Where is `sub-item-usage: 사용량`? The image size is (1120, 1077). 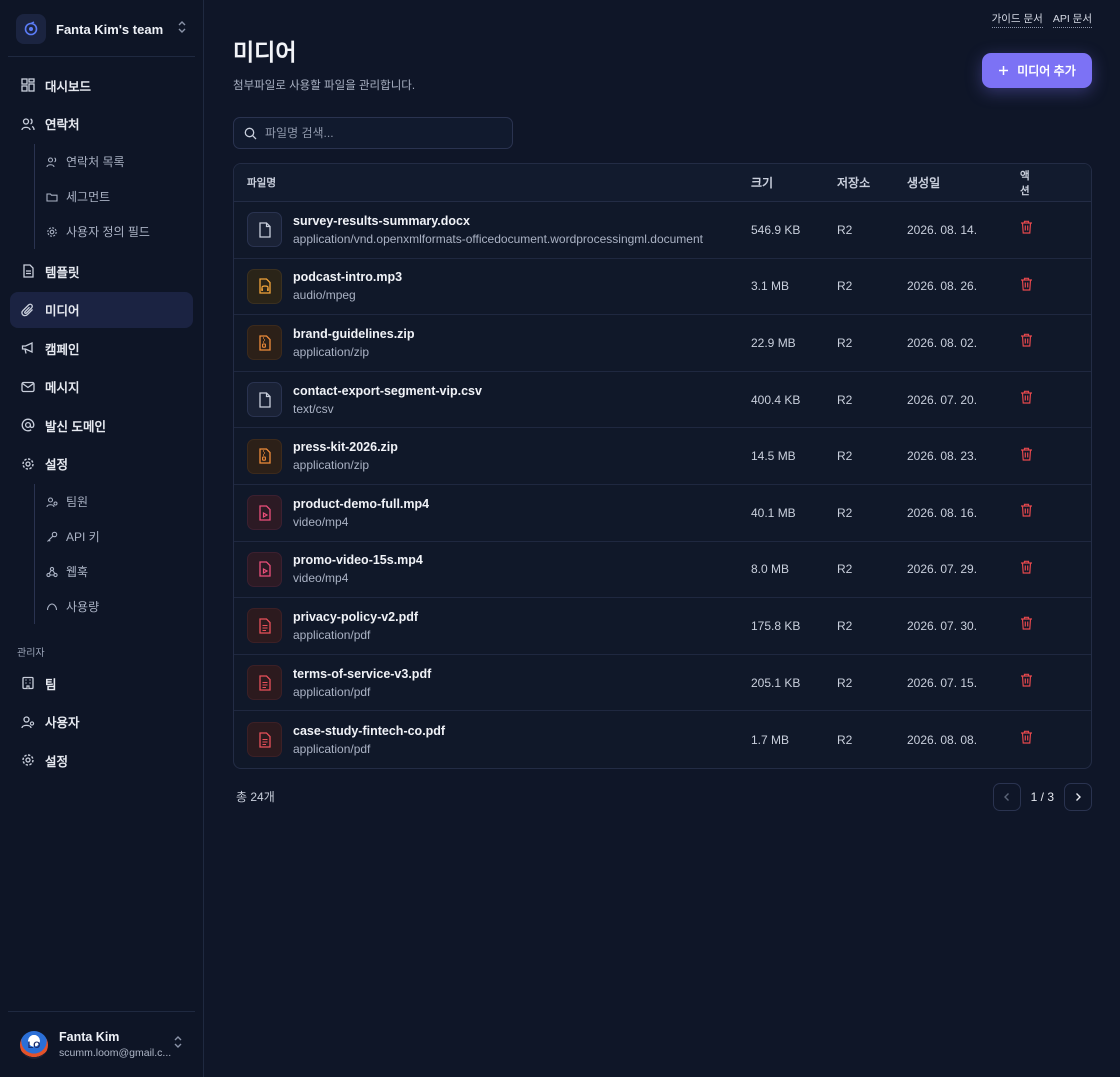
sub-item-usage: 사용량 is located at coordinates (119, 606).